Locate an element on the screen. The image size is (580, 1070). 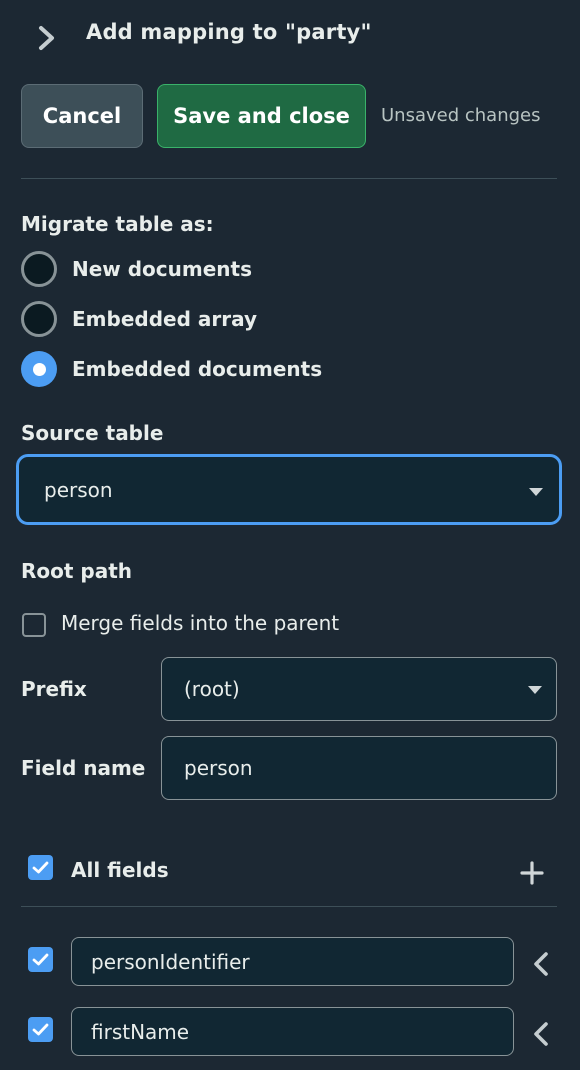
prefix-label: Prefix is located at coordinates (54, 689).